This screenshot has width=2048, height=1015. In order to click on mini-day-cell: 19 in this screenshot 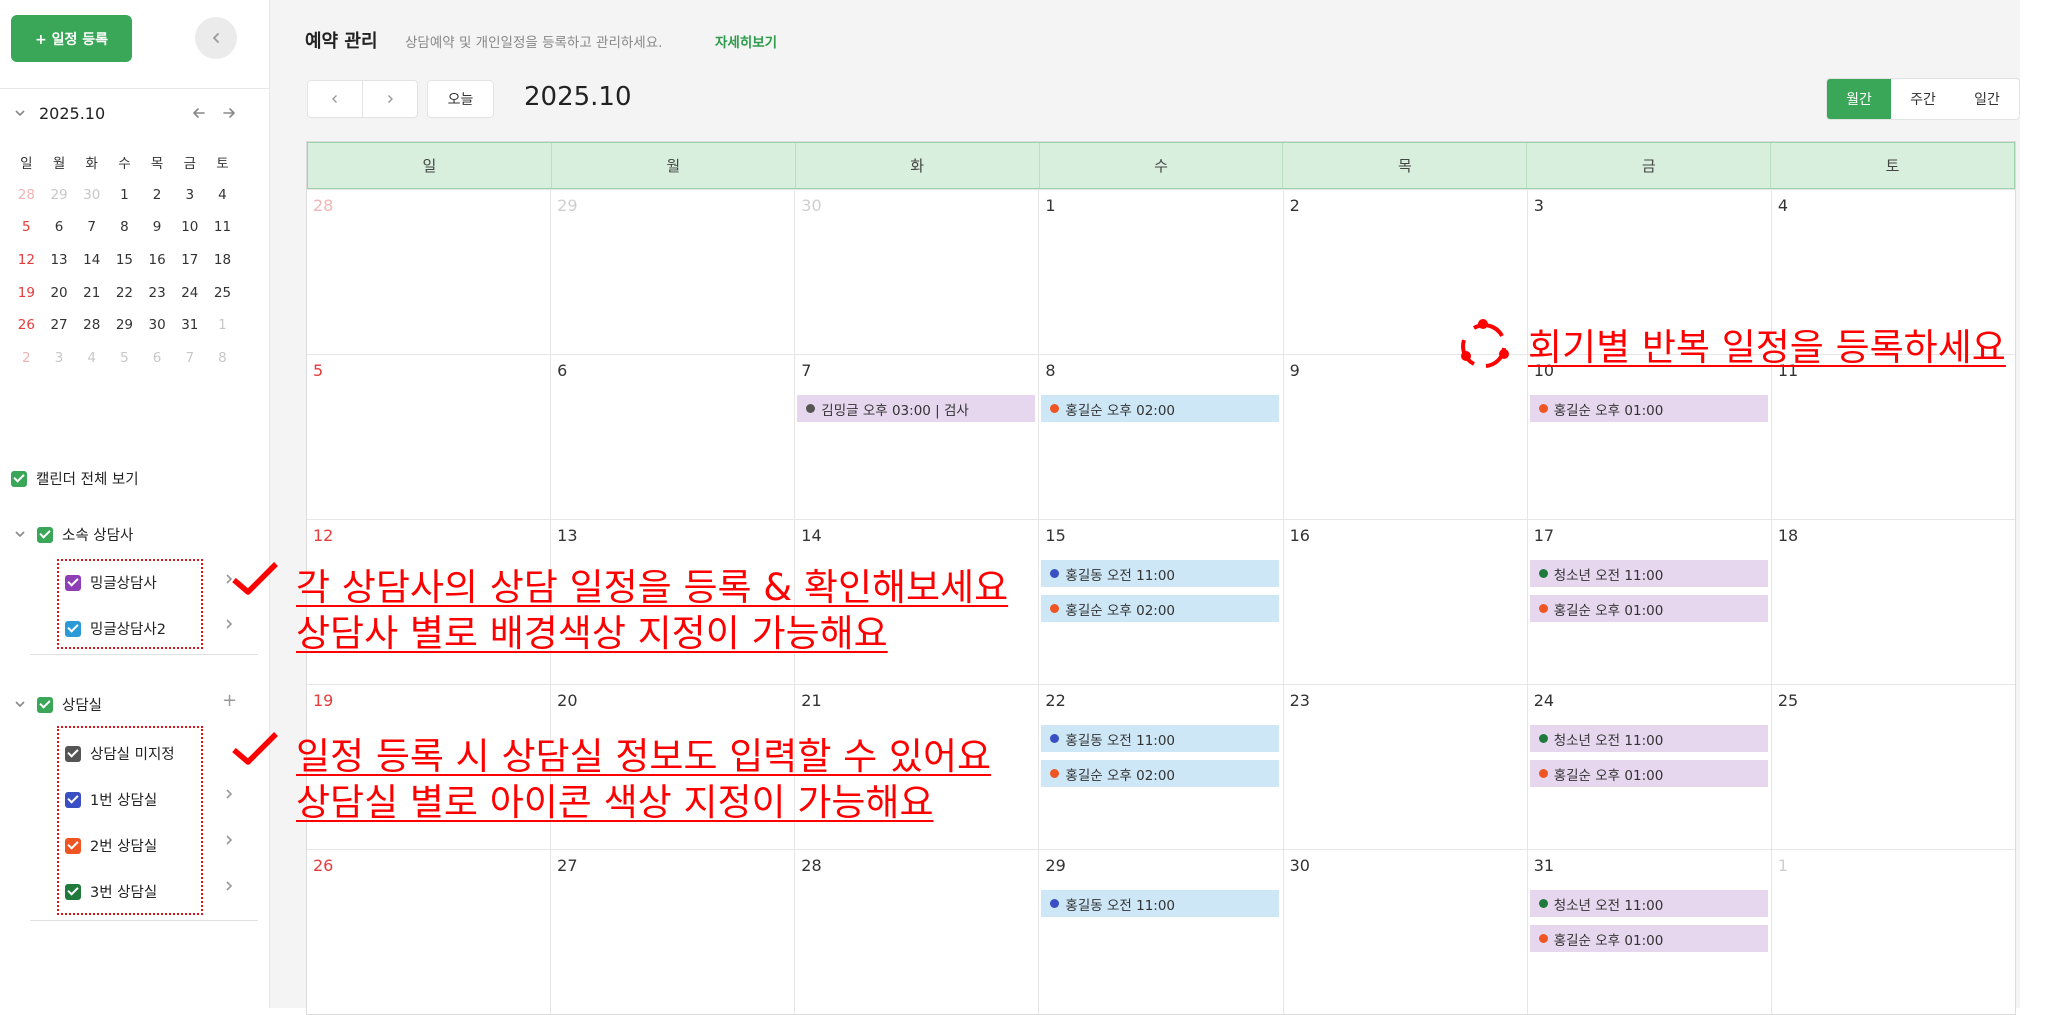, I will do `click(26, 293)`.